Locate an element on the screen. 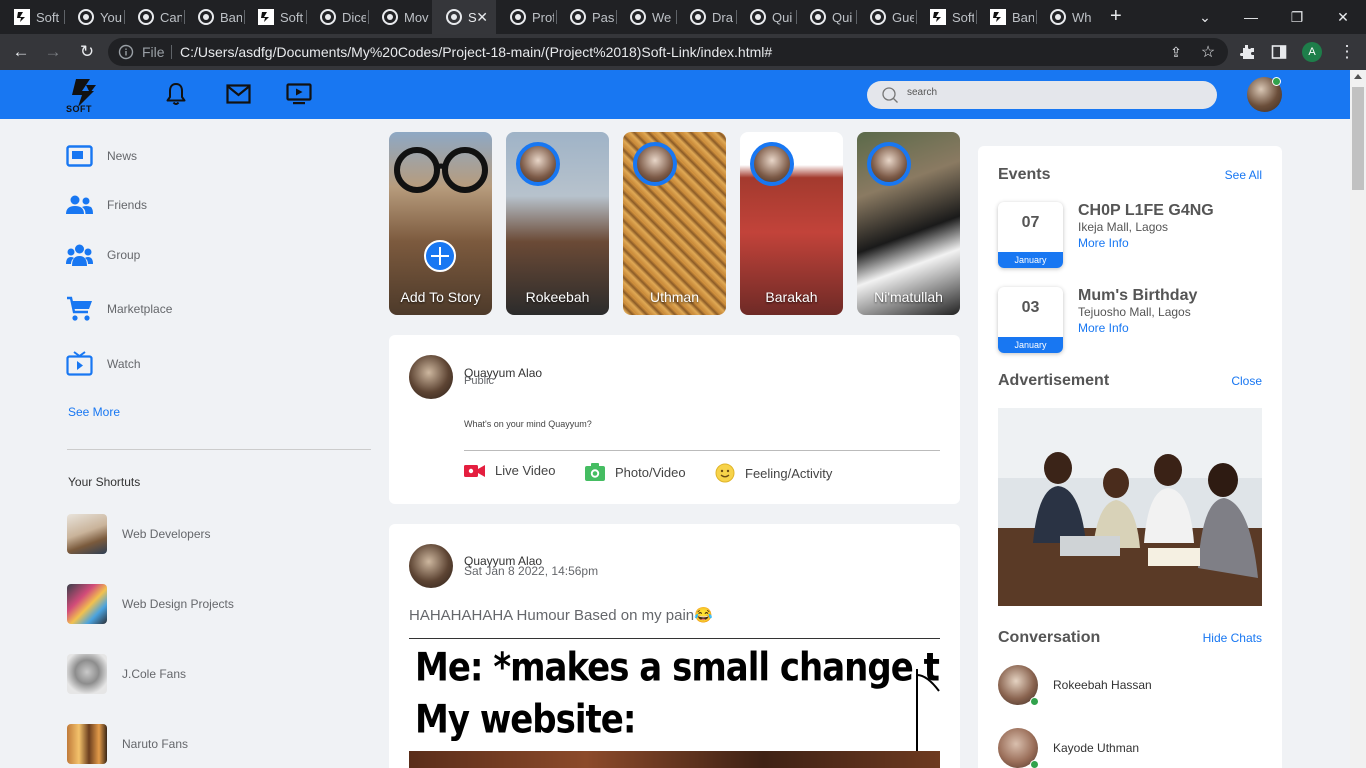 The width and height of the screenshot is (1366, 768). sidebar-item-friends: Friends is located at coordinates (106, 205).